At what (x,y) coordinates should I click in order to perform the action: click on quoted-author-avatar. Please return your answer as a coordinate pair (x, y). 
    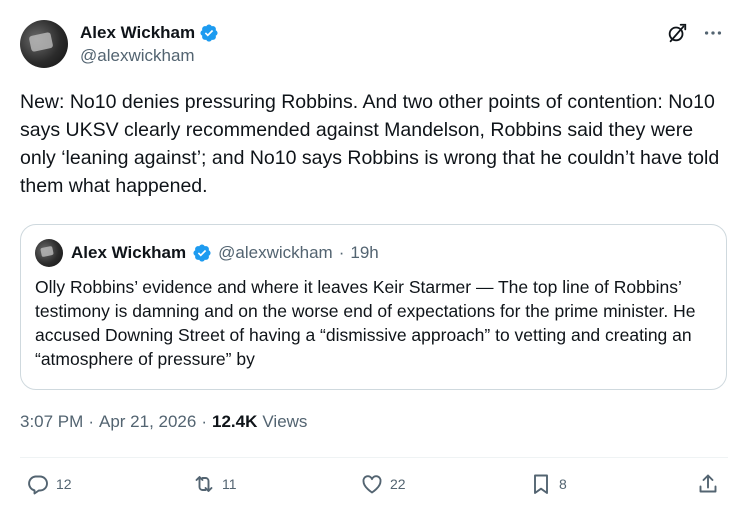
    Looking at the image, I should click on (49, 253).